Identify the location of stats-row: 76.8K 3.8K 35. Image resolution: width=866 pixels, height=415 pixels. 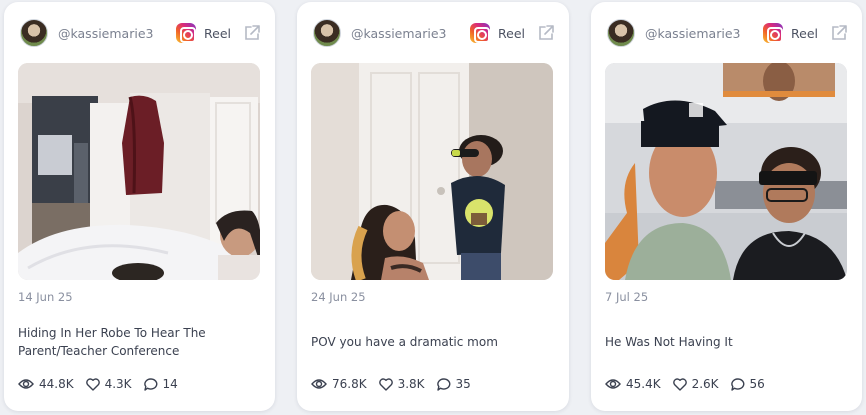
(397, 384).